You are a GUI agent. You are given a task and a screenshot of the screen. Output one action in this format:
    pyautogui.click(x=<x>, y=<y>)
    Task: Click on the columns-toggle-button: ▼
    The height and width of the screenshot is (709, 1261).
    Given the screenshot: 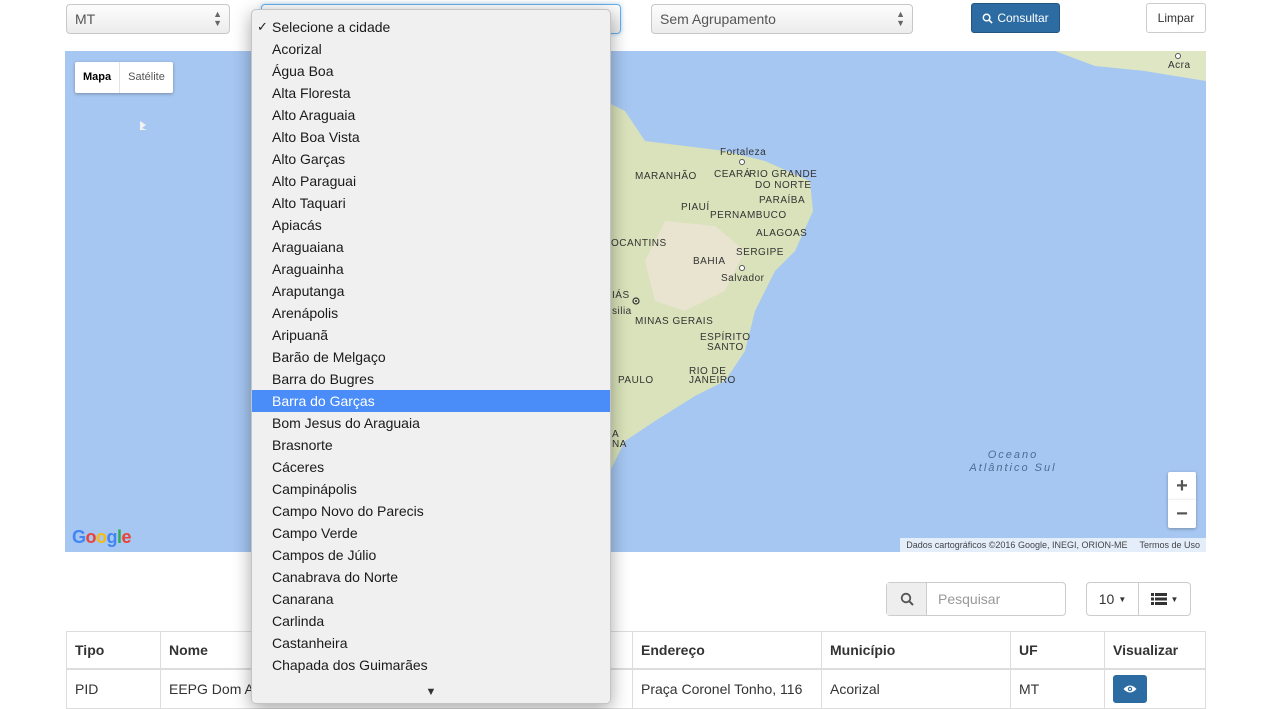 What is the action you would take?
    pyautogui.click(x=1164, y=599)
    